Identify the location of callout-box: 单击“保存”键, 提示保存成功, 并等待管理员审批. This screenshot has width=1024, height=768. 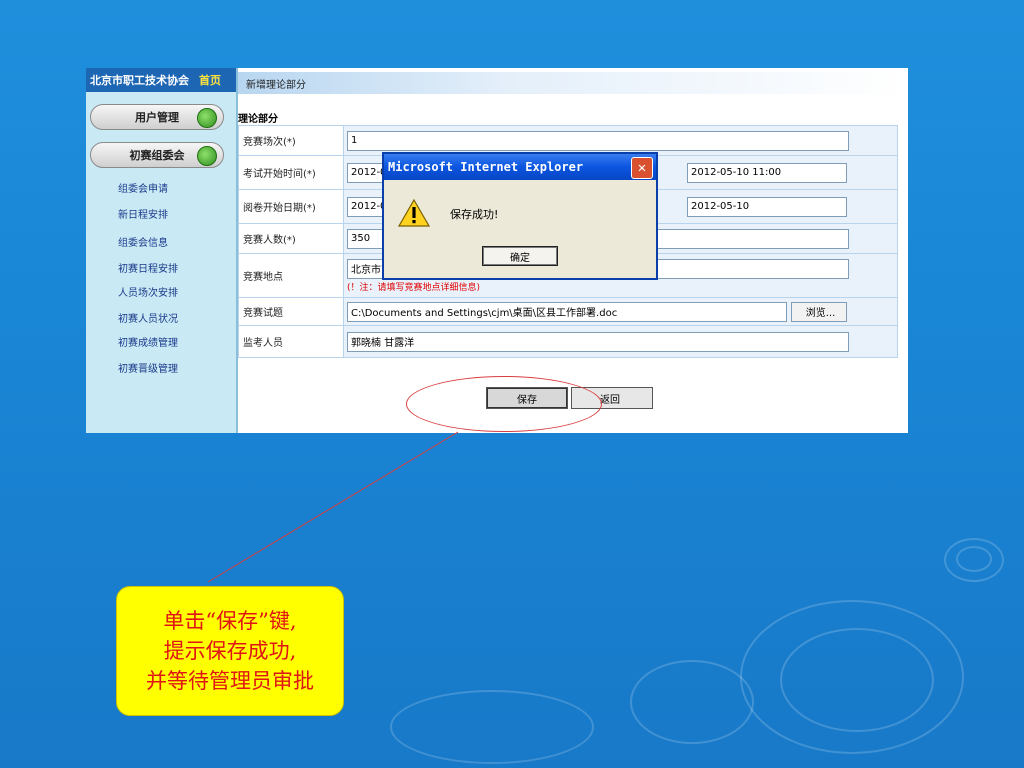
(230, 651).